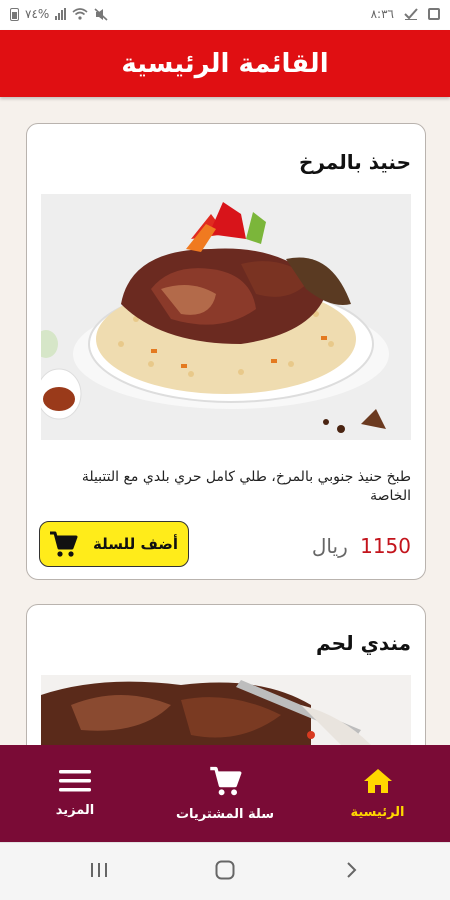 The image size is (450, 900). Describe the element at coordinates (64, 544) in the screenshot. I see `cart-icon` at that location.